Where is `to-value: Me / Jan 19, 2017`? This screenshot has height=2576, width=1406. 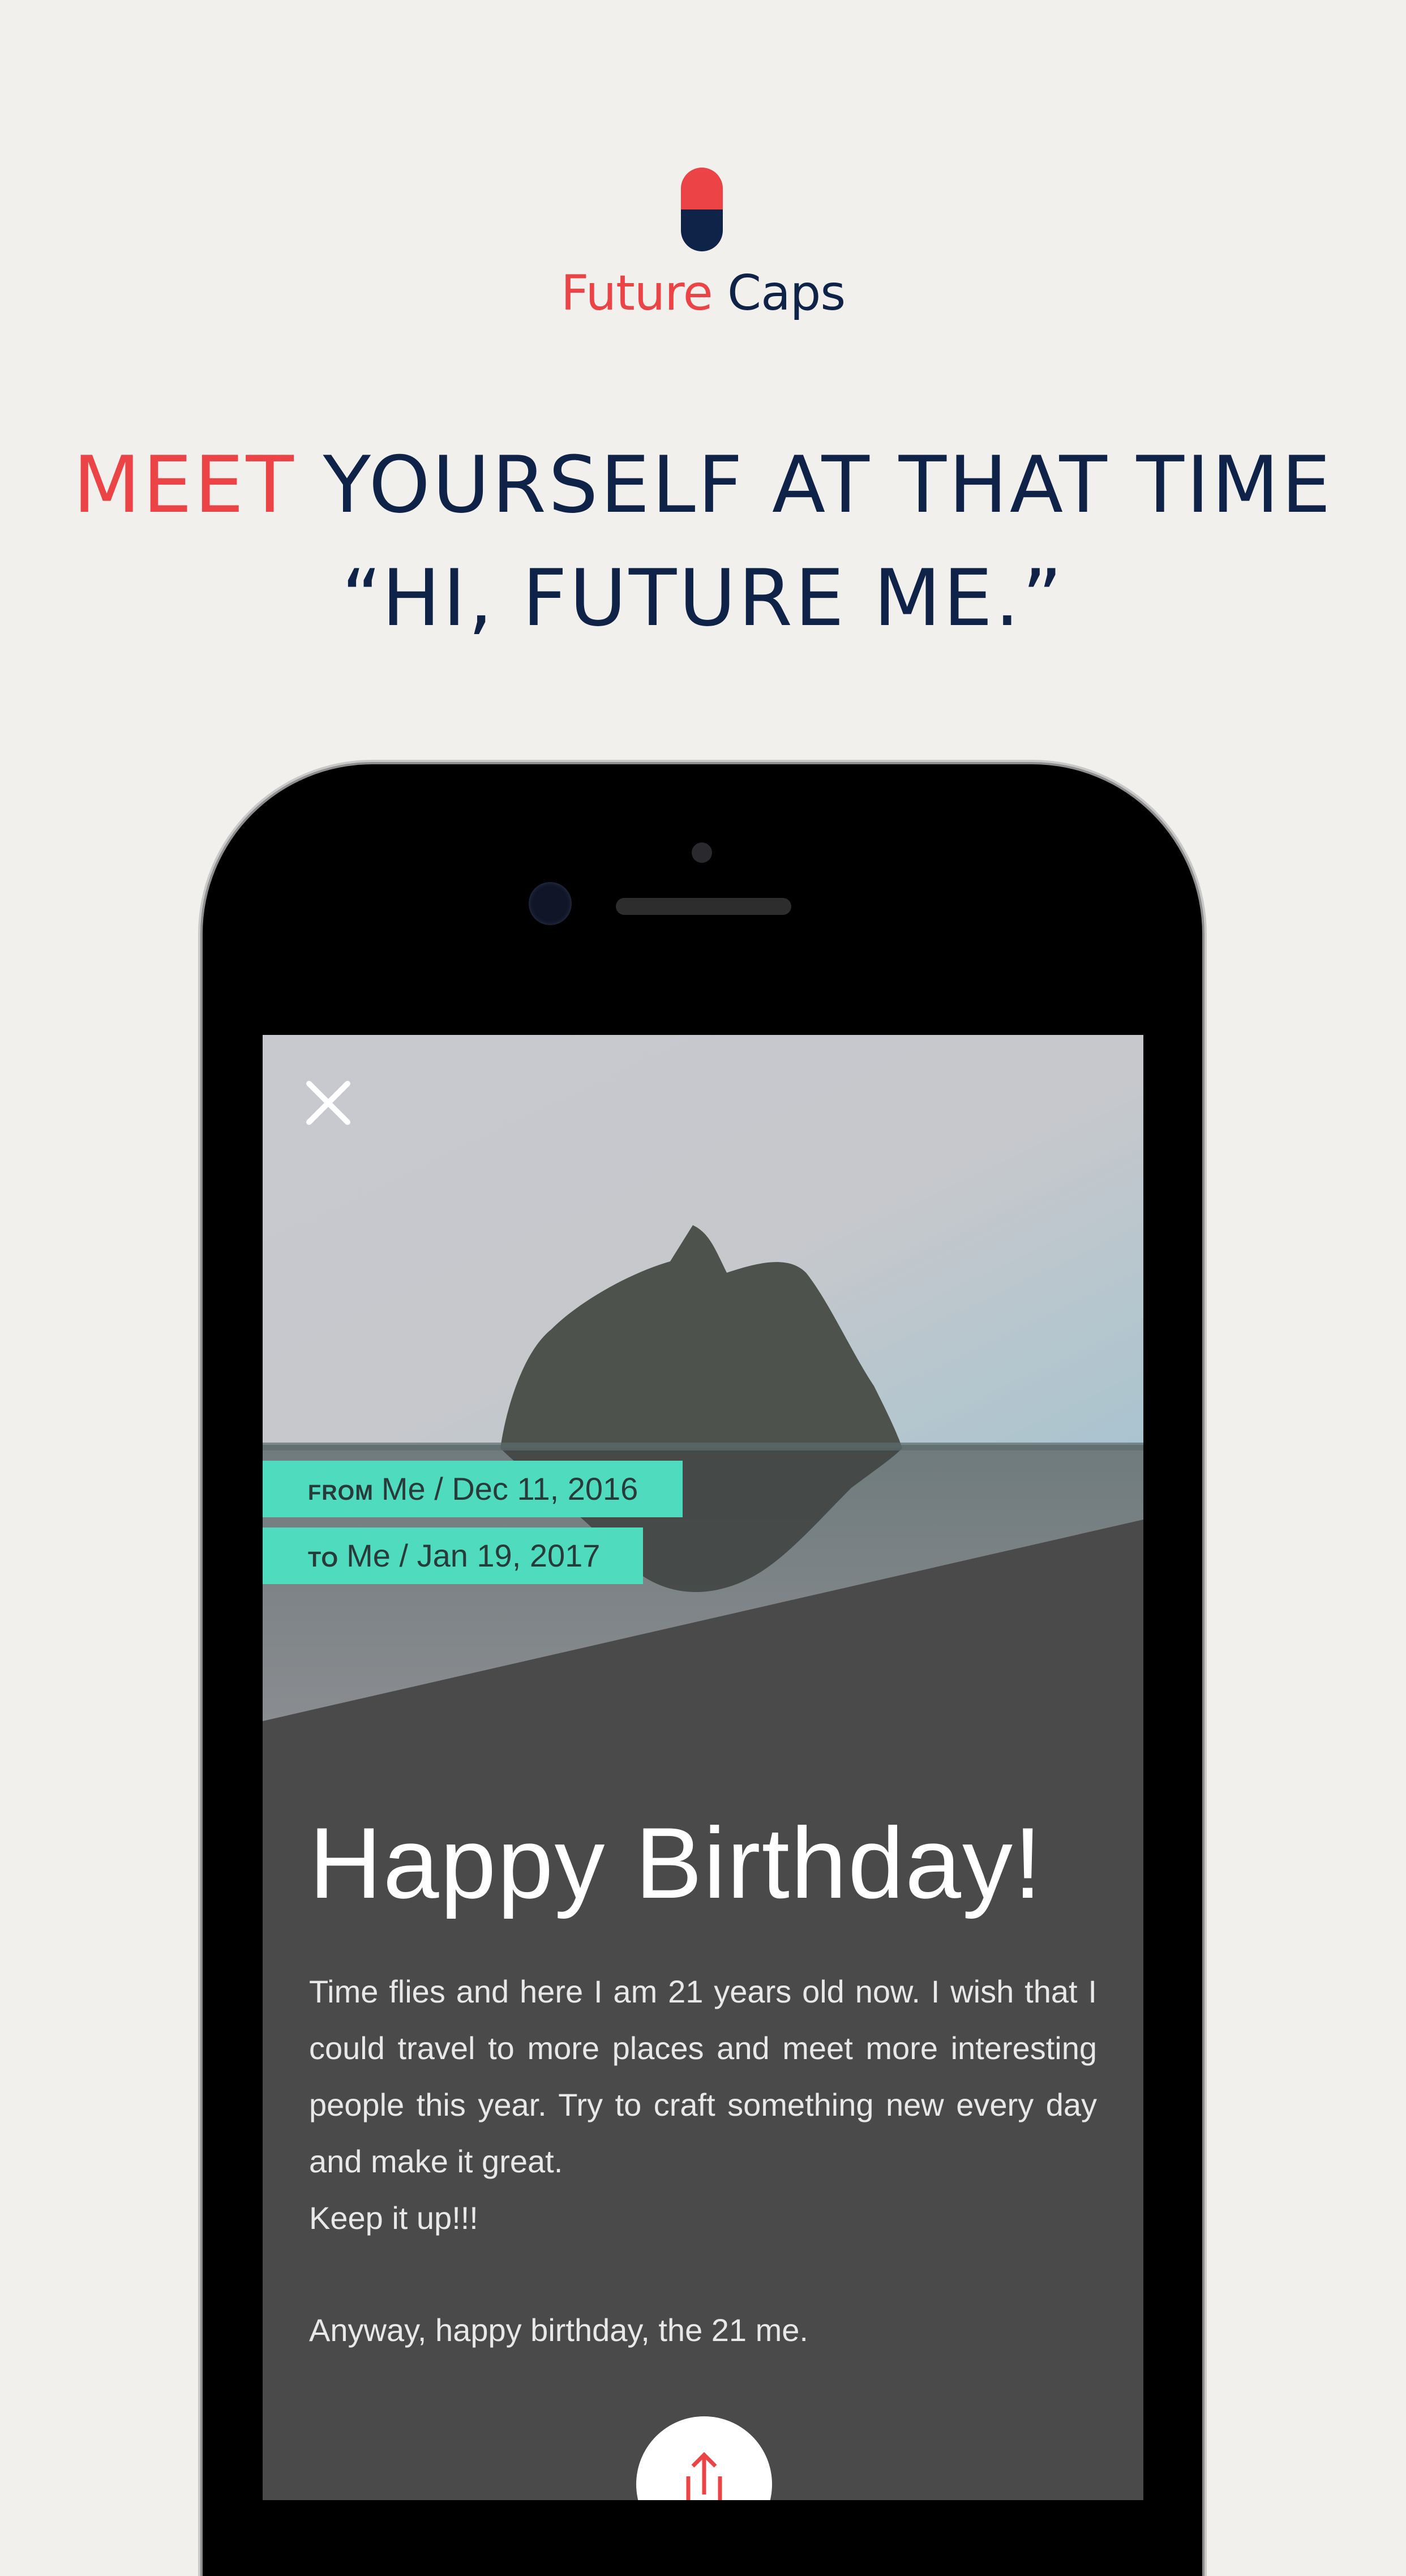 to-value: Me / Jan 19, 2017 is located at coordinates (473, 1555).